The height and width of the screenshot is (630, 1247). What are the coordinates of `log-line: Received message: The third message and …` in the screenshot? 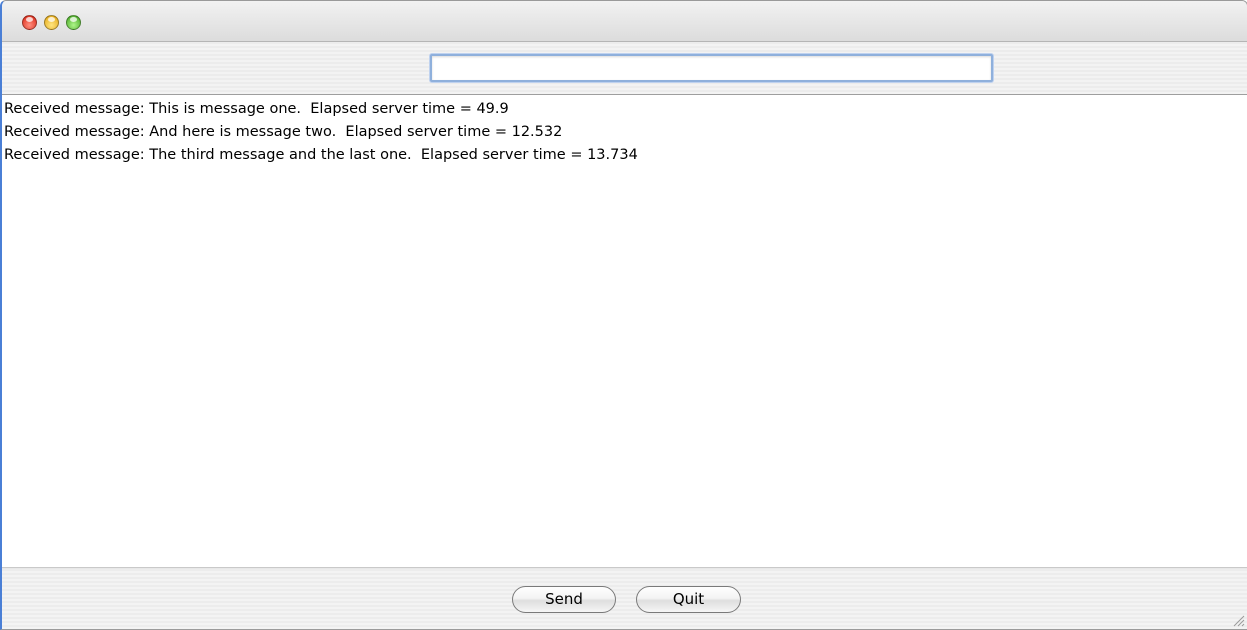 It's located at (321, 155).